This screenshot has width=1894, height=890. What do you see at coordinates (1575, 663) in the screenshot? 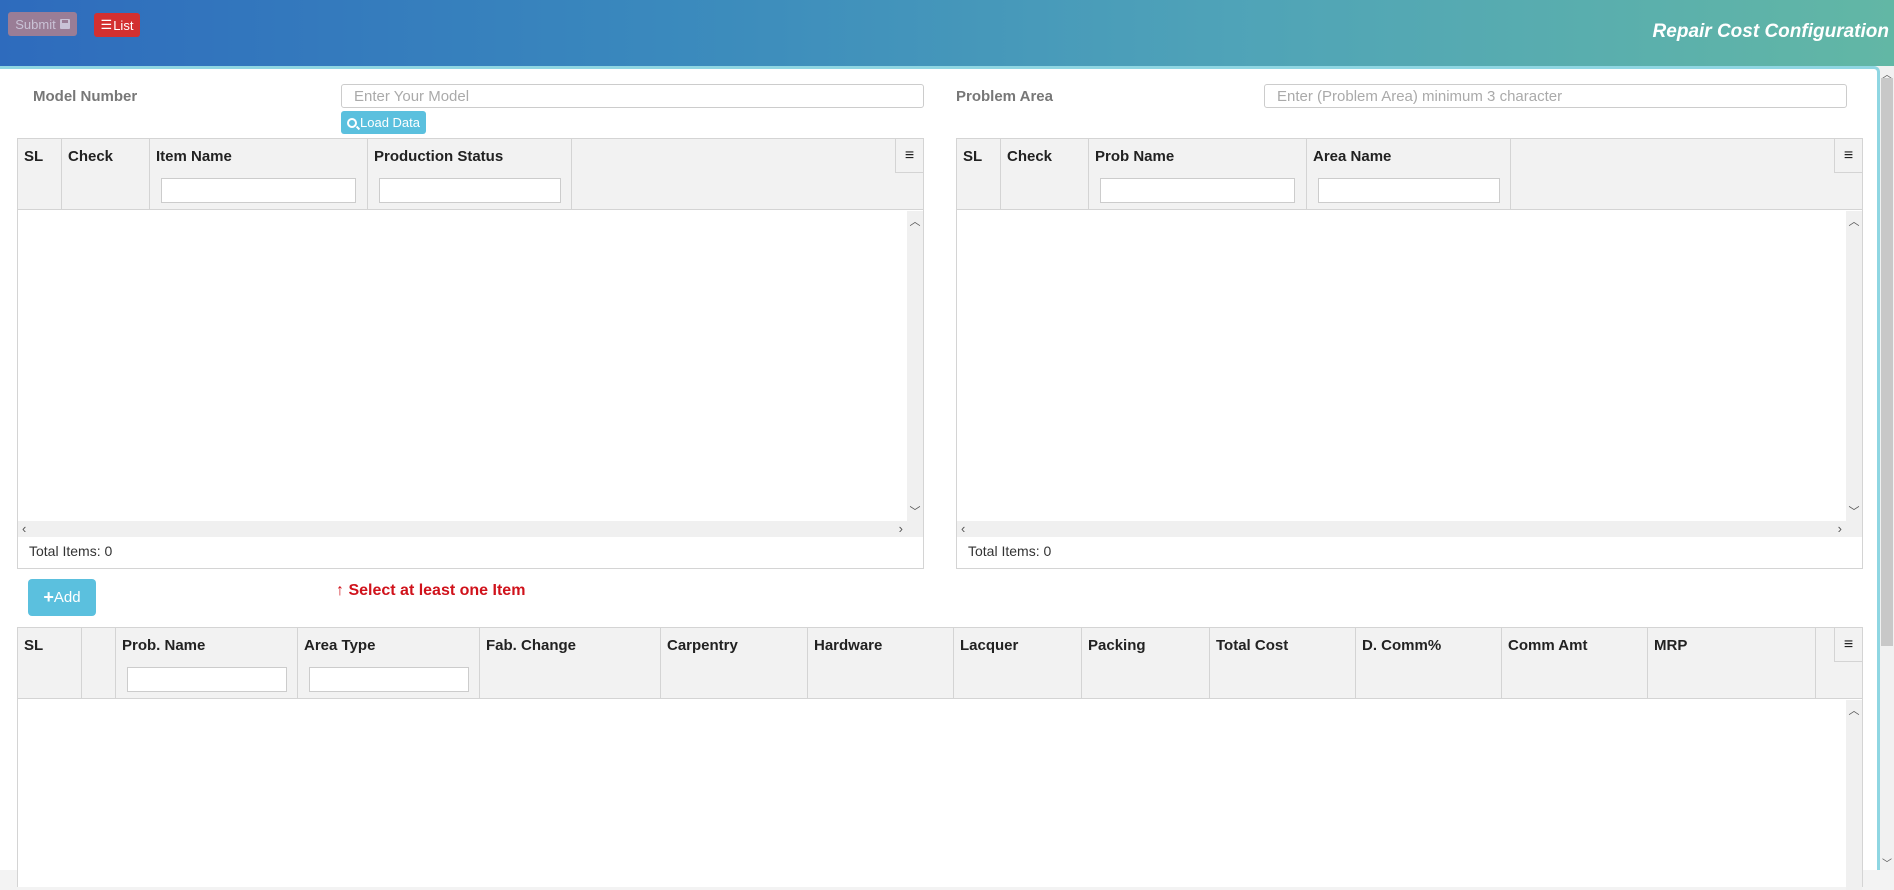
I see `column-header-comm-amt: Comm Amt` at bounding box center [1575, 663].